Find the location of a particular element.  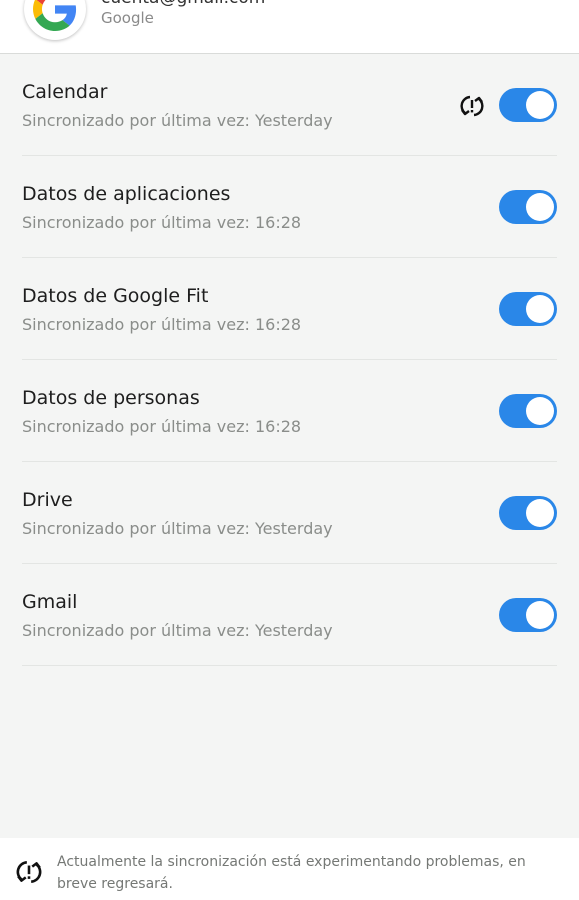

account-provider: Google is located at coordinates (127, 18).